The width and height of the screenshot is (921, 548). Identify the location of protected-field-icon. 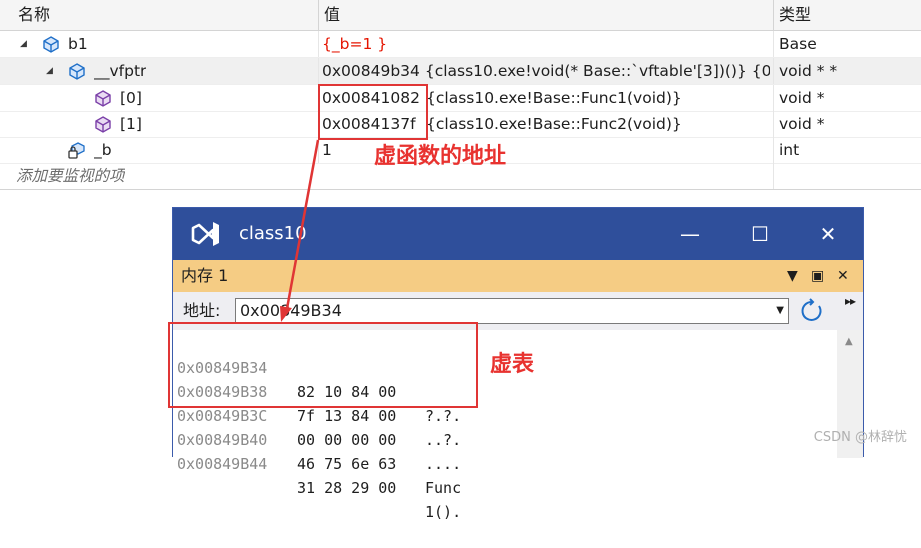
(76, 150).